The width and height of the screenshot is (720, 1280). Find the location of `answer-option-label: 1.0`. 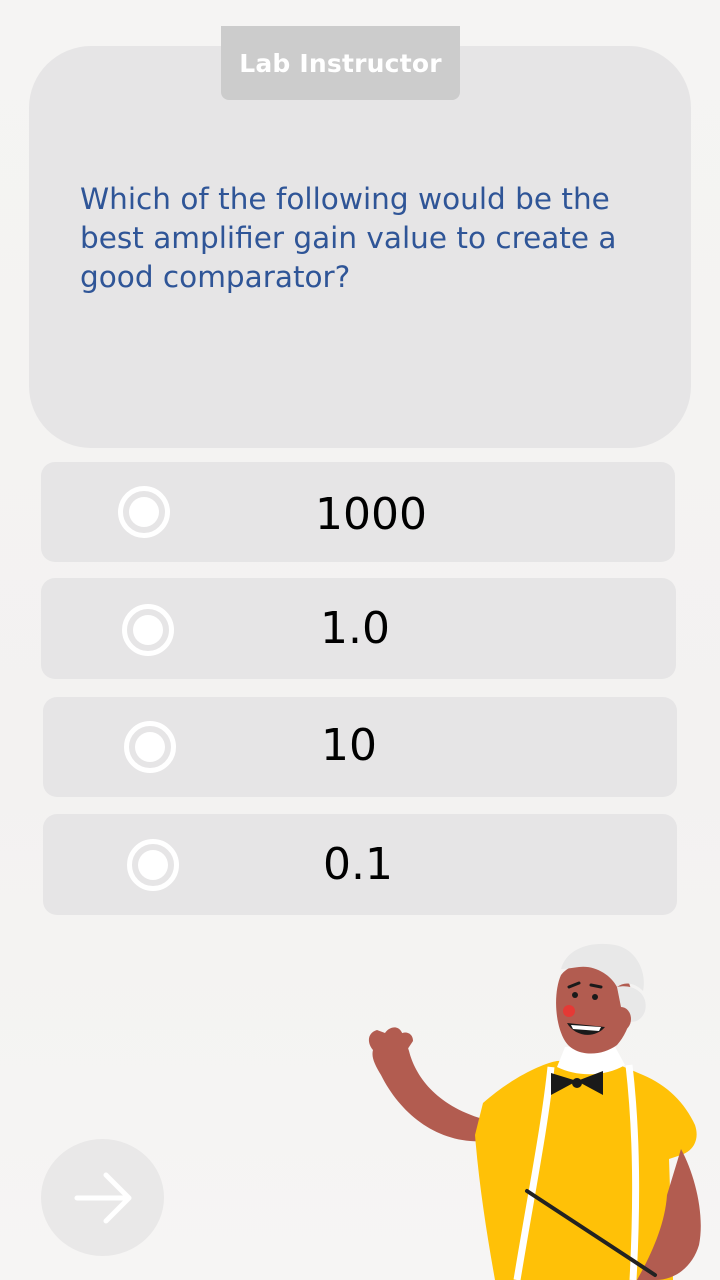

answer-option-label: 1.0 is located at coordinates (355, 628).